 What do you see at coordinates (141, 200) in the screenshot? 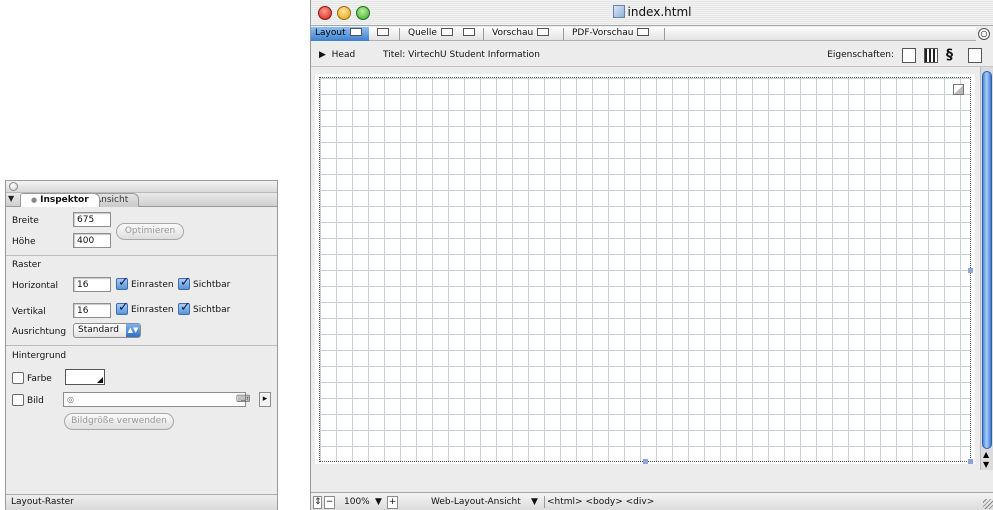
I see `inspector-tabbar: ▼ ● Inspektor Ansicht` at bounding box center [141, 200].